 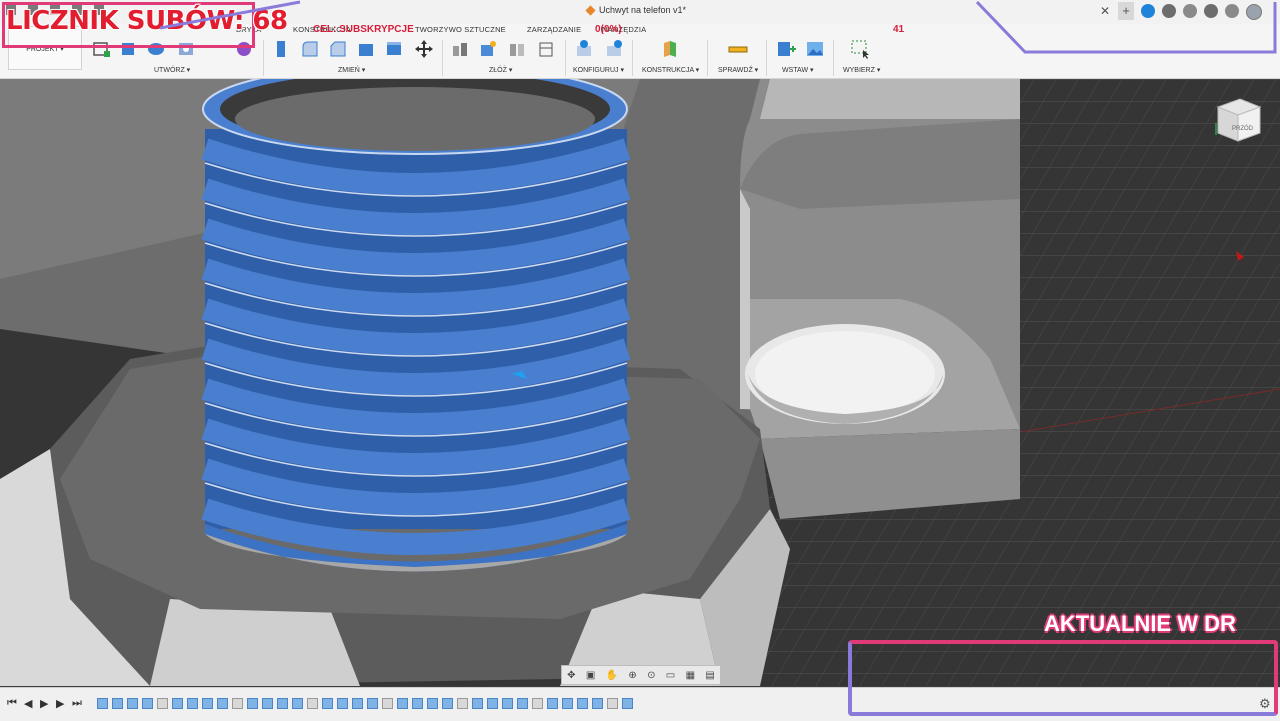 I want to click on now-playing-banner: AKTUALNIE W DR, so click(x=1140, y=623).